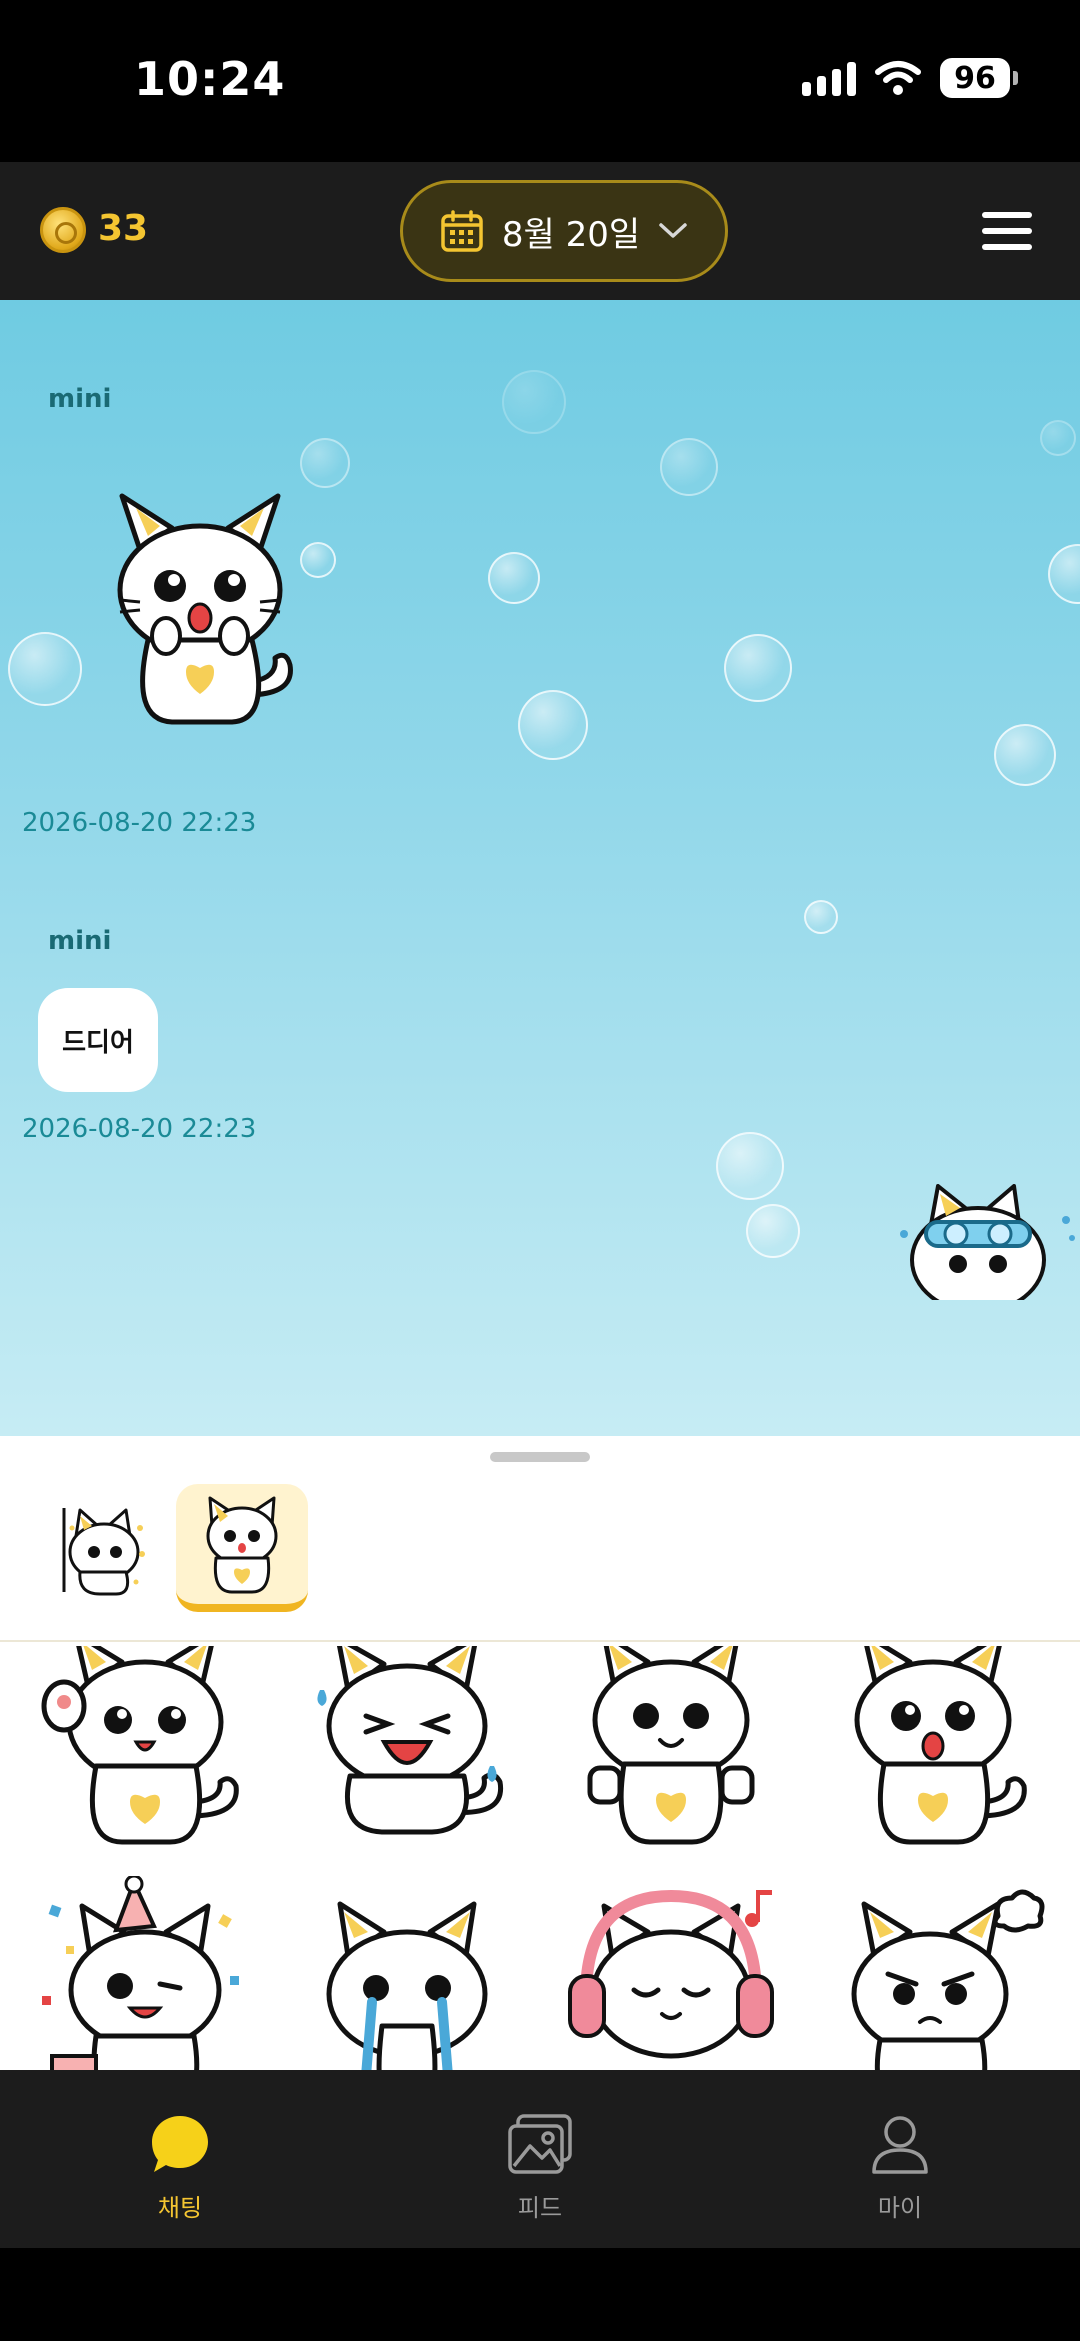 This screenshot has width=1080, height=2341. What do you see at coordinates (123, 228) in the screenshot?
I see `coin-count: 33` at bounding box center [123, 228].